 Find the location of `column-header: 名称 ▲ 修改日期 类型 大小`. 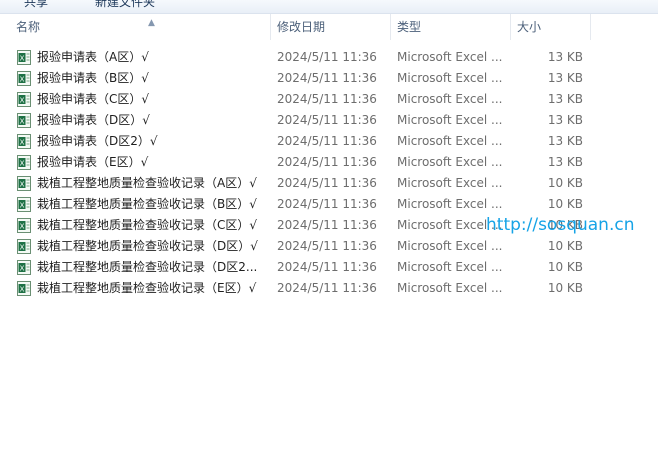

column-header: 名称 ▲ 修改日期 类型 大小 is located at coordinates (329, 27).